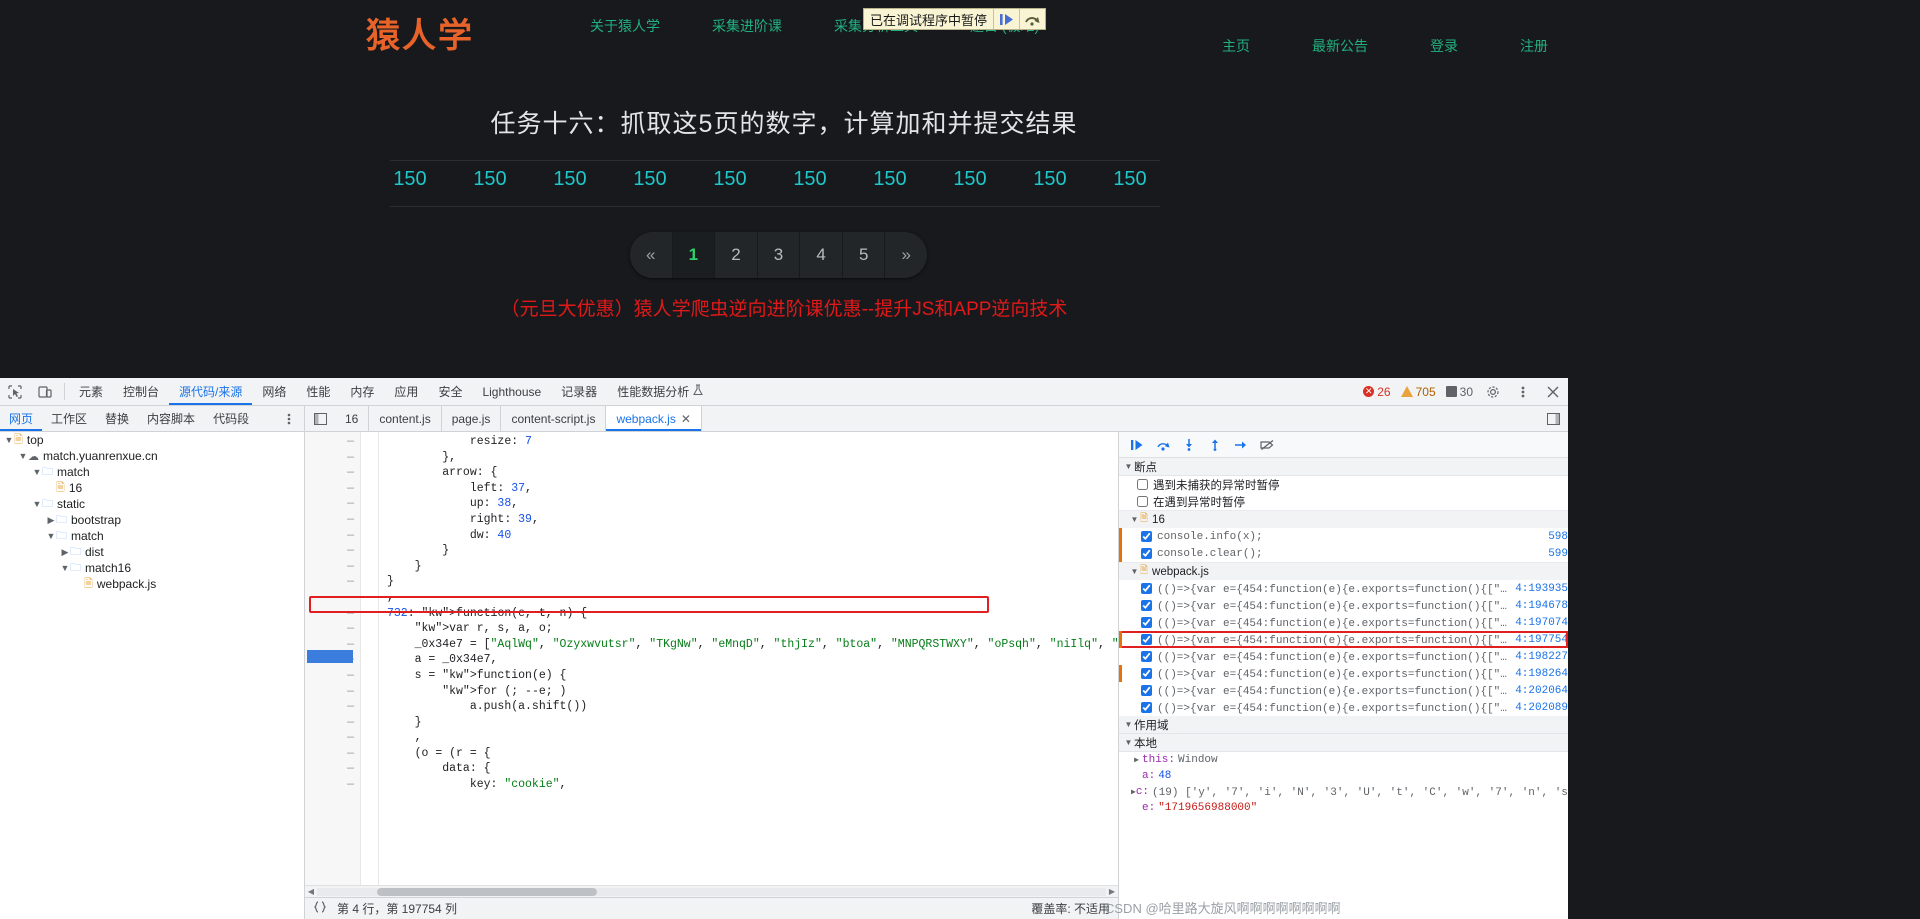 The image size is (1920, 919). Describe the element at coordinates (1215, 445) in the screenshot. I see `step-out-icon` at that location.